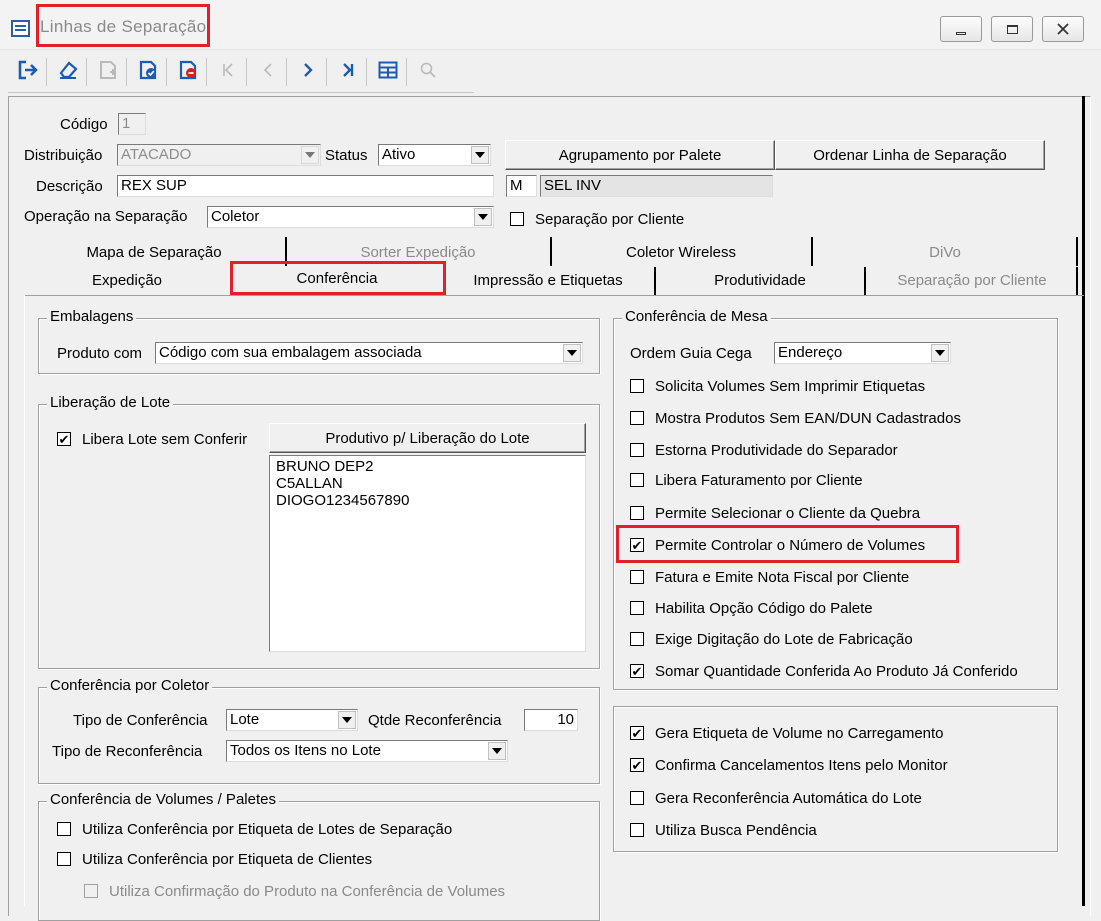 The image size is (1101, 921). What do you see at coordinates (435, 720) in the screenshot?
I see `qtde-reconferencia-label: Qtde Reconferência` at bounding box center [435, 720].